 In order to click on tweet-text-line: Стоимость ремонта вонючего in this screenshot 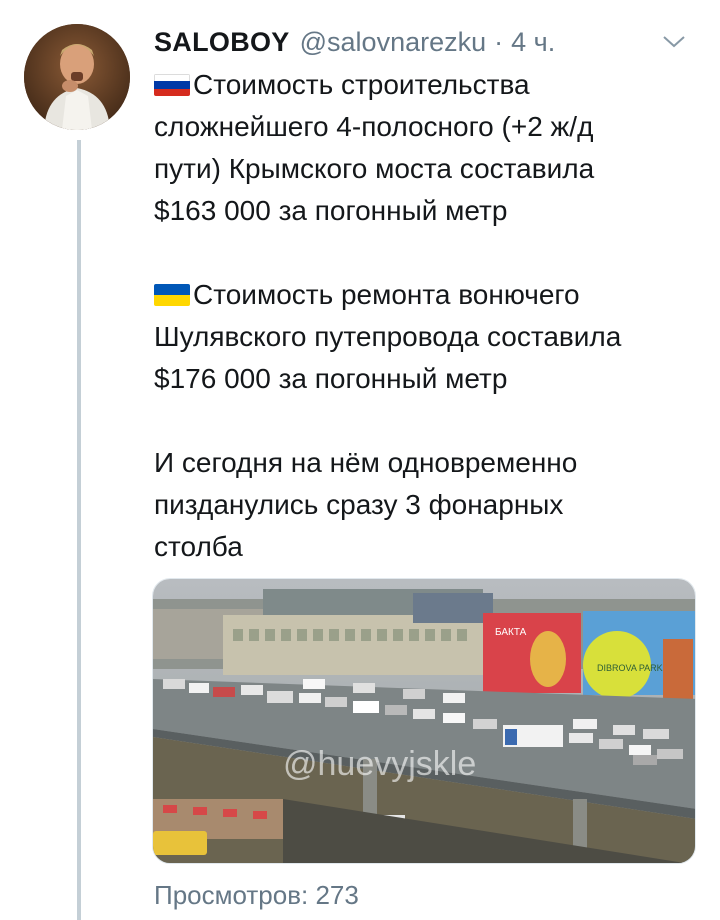, I will do `click(434, 295)`.